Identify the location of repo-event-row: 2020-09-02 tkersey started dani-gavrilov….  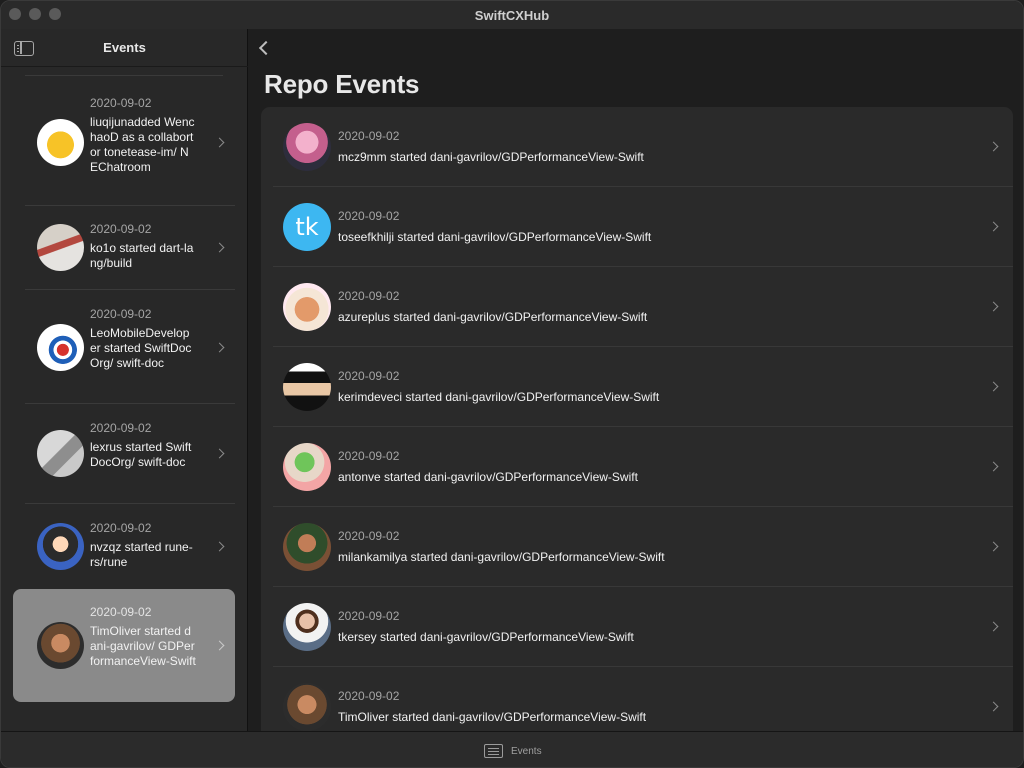
(637, 627).